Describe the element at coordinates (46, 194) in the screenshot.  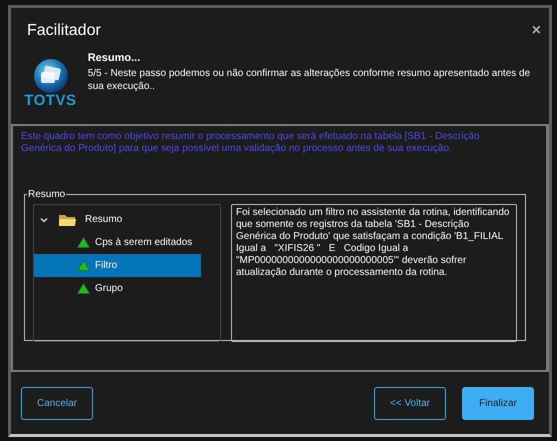
I see `group-label: Resumo` at that location.